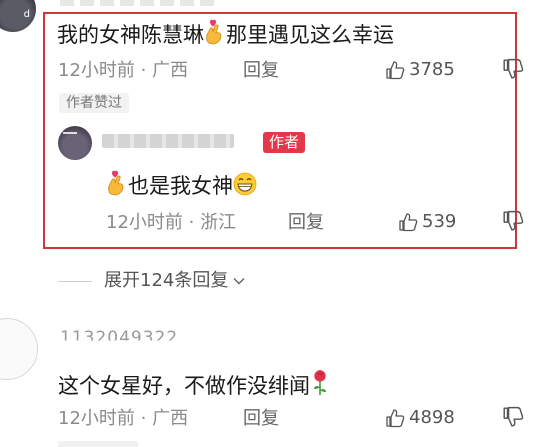 The image size is (560, 447). What do you see at coordinates (261, 71) in the screenshot?
I see `comment-1-reply-button: 回复` at bounding box center [261, 71].